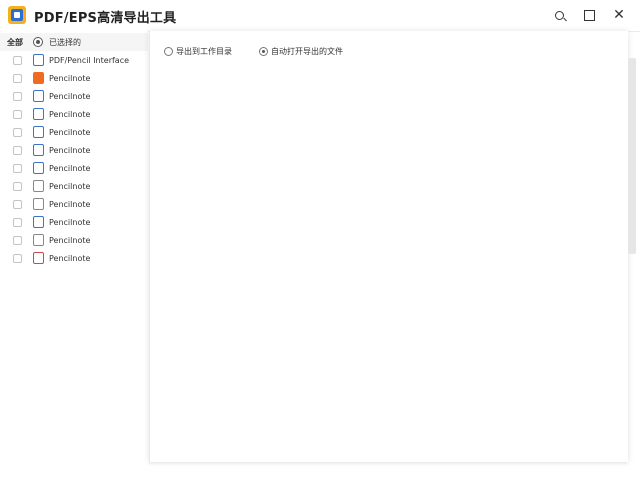  Describe the element at coordinates (17, 15) in the screenshot. I see `app-logo-icon` at that location.